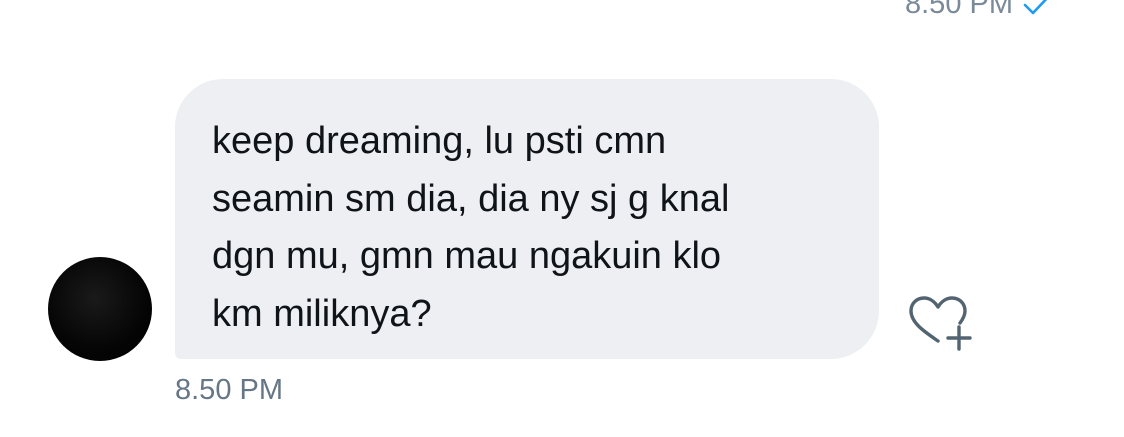  What do you see at coordinates (1035, 7) in the screenshot?
I see `checkmark-icon` at bounding box center [1035, 7].